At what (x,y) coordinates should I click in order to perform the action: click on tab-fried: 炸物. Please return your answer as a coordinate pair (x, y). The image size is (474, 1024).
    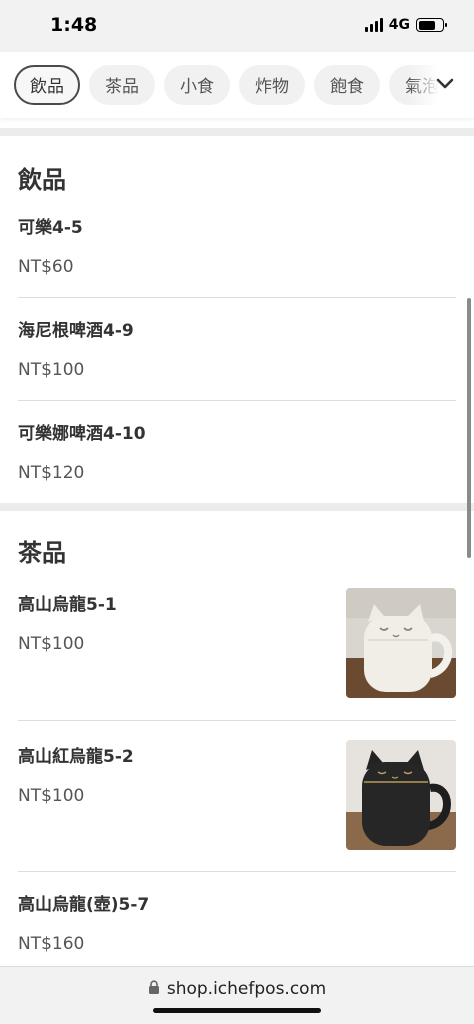
    Looking at the image, I should click on (272, 85).